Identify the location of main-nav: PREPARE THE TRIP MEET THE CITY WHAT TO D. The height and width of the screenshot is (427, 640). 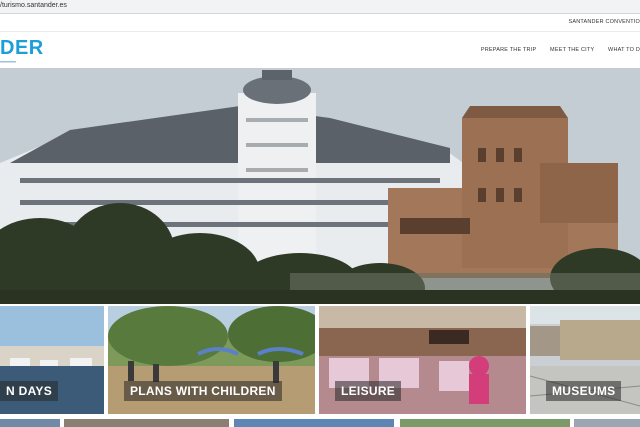
(554, 52).